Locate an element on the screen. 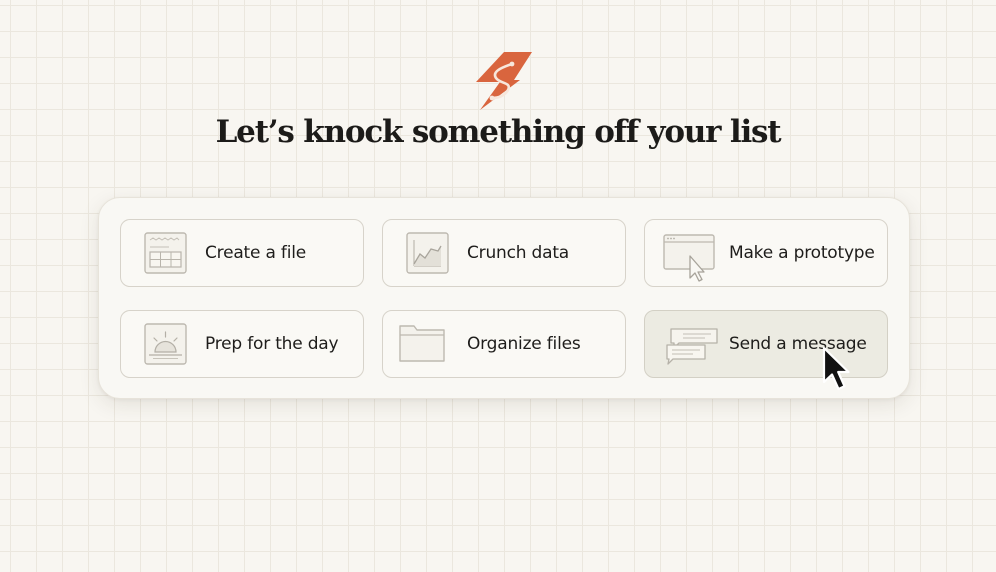 This screenshot has width=996, height=572. make-prototype-button: Make a prototype is located at coordinates (766, 253).